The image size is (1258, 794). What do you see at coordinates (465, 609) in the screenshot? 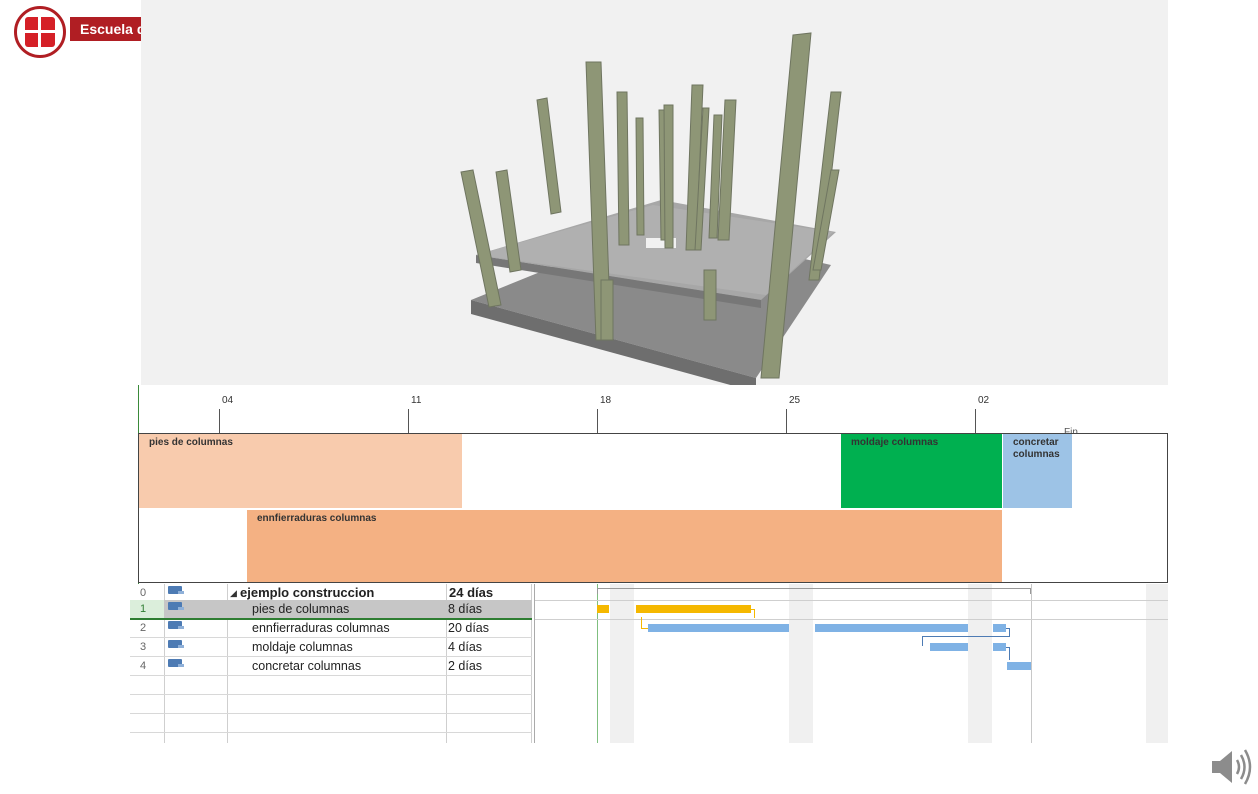
I see `task-duration: 8 días` at bounding box center [465, 609].